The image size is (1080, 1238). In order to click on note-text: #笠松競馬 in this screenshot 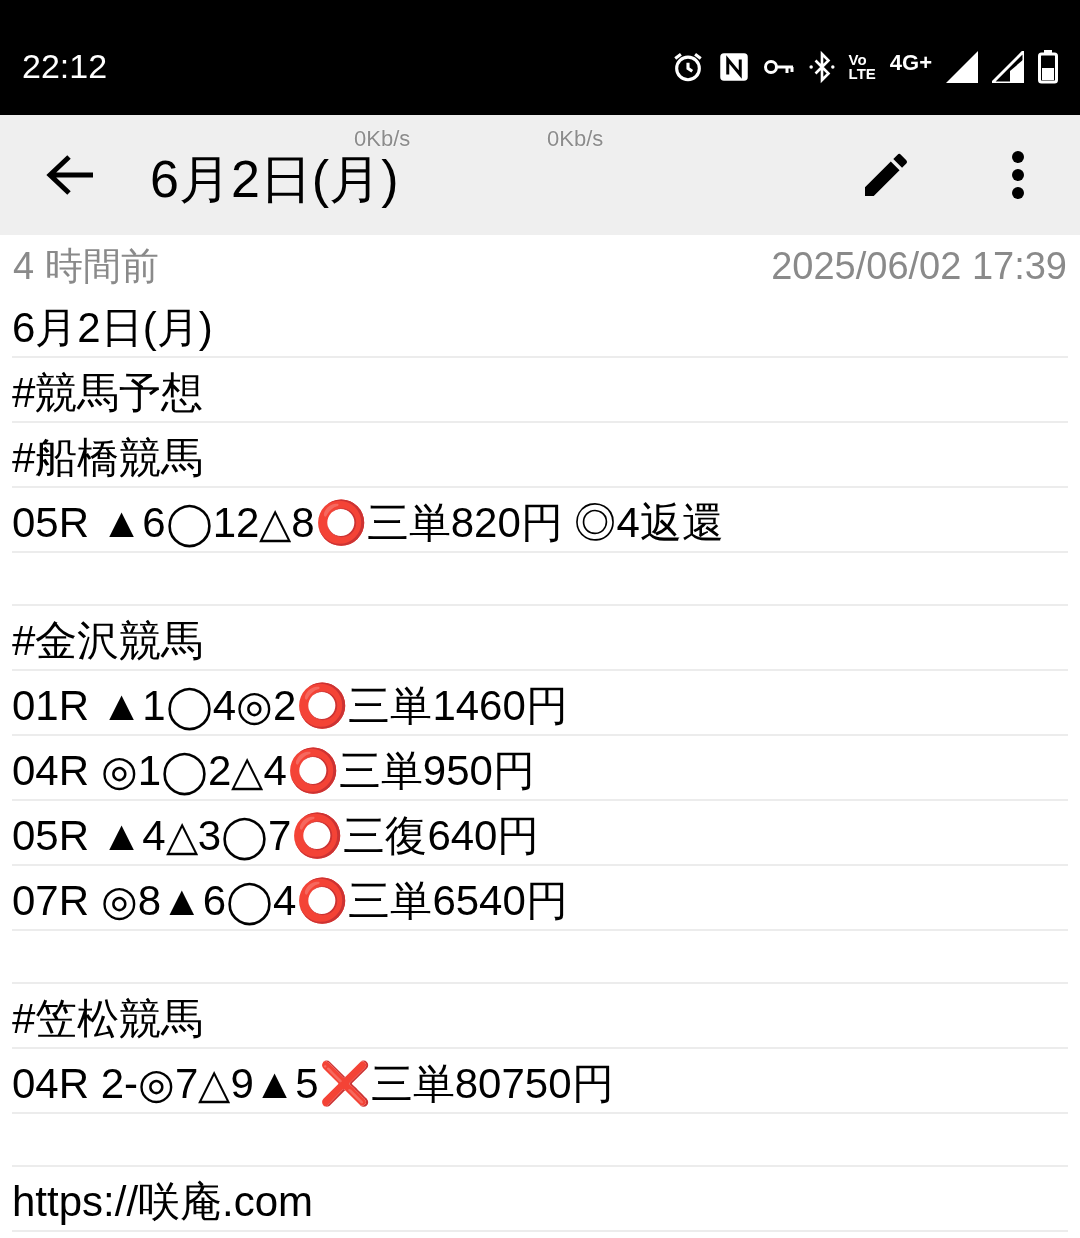, I will do `click(108, 1019)`.